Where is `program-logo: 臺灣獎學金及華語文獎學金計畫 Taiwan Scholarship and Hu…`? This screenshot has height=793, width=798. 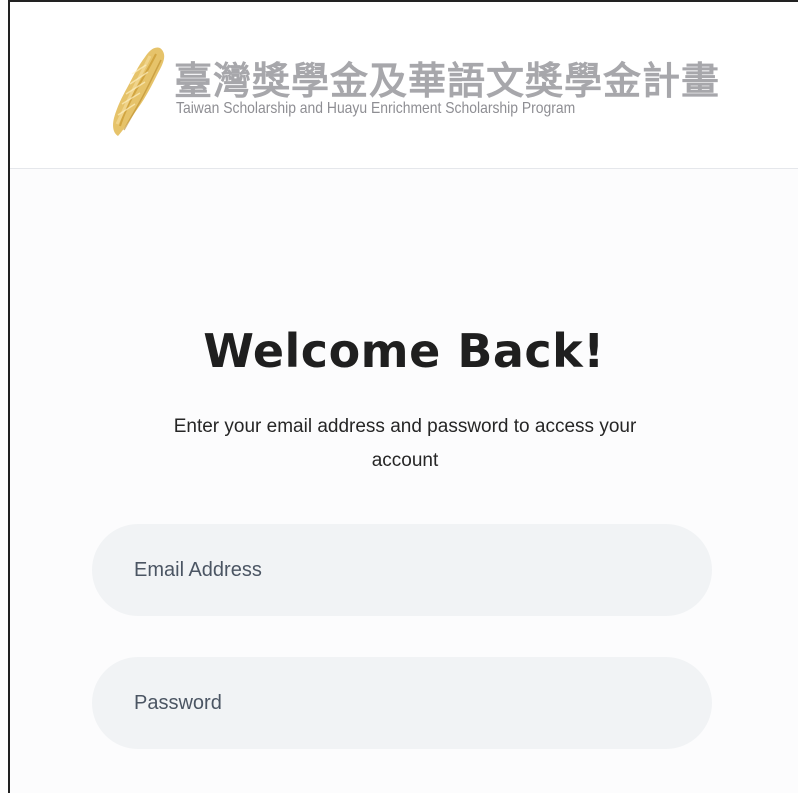
program-logo: 臺灣獎學金及華語文獎學金計畫 Taiwan Scholarship and Hu… is located at coordinates (412, 92).